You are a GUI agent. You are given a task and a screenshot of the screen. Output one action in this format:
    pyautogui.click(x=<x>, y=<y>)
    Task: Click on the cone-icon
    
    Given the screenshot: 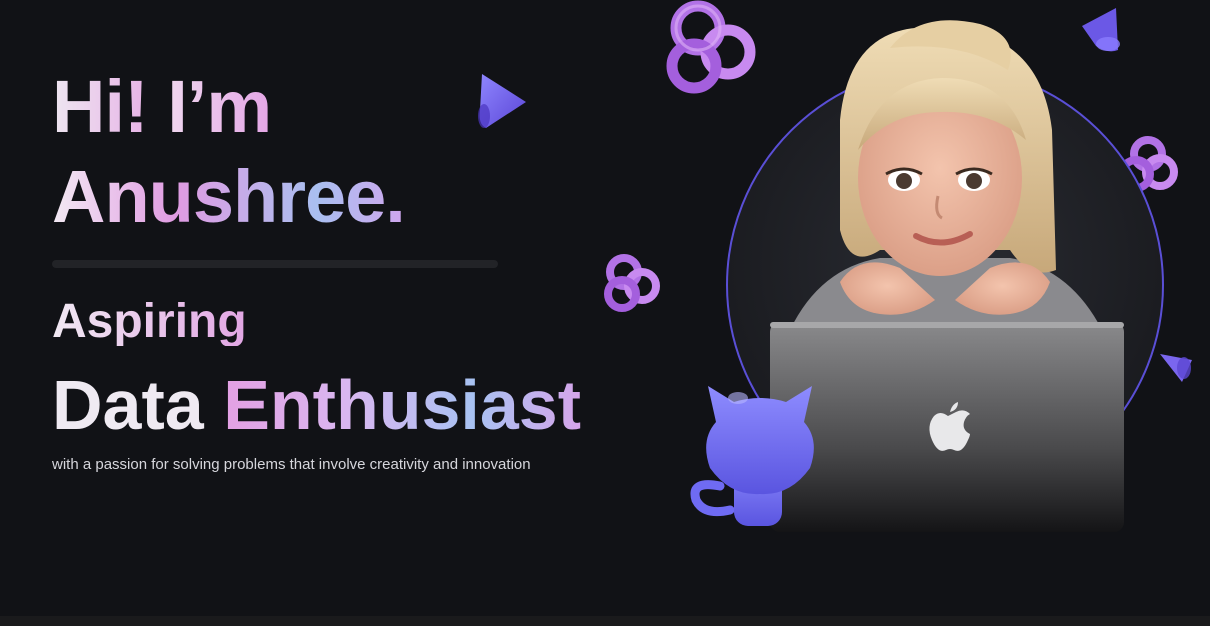 What is the action you would take?
    pyautogui.click(x=502, y=101)
    